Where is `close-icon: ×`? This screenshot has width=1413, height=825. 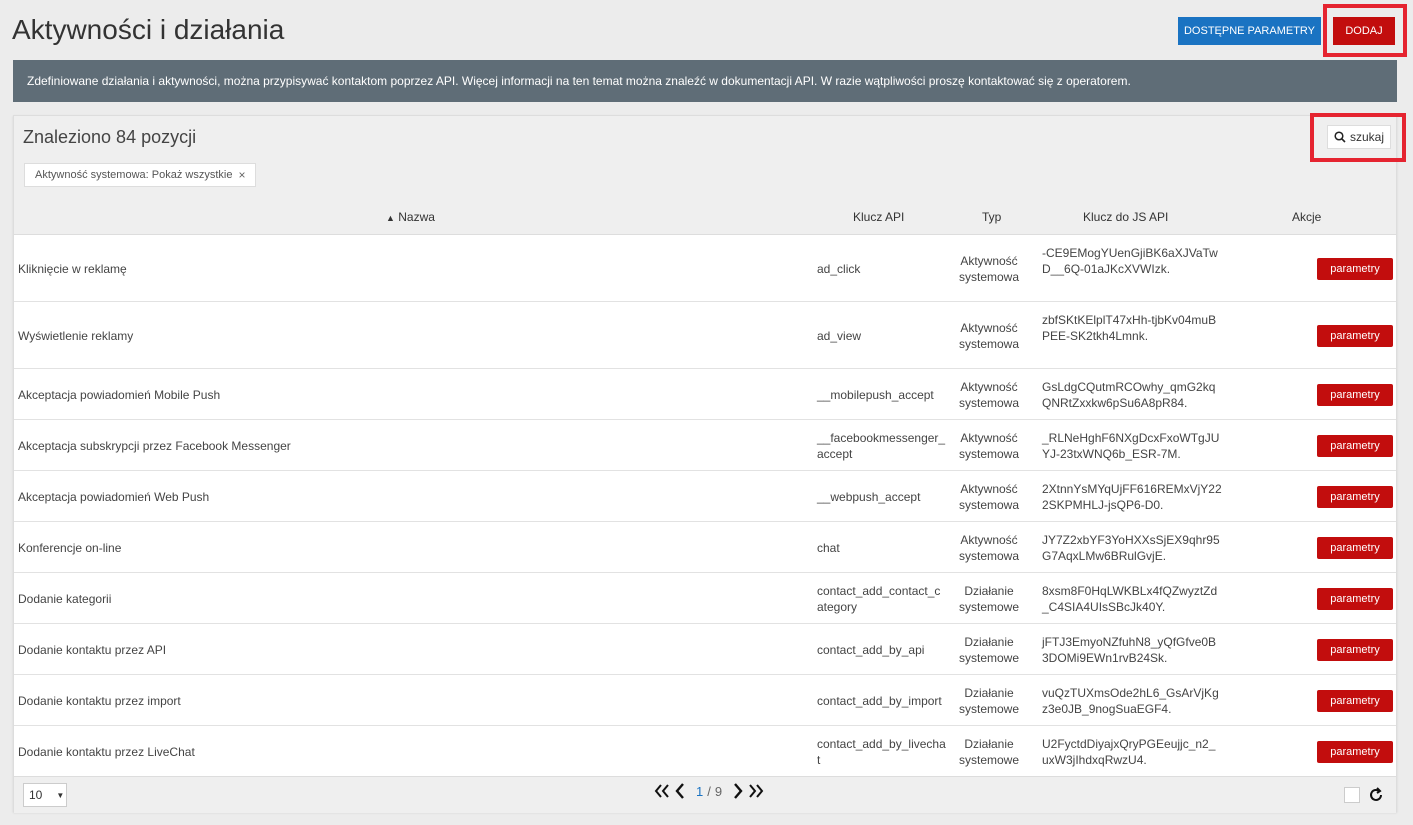
close-icon: × is located at coordinates (241, 175).